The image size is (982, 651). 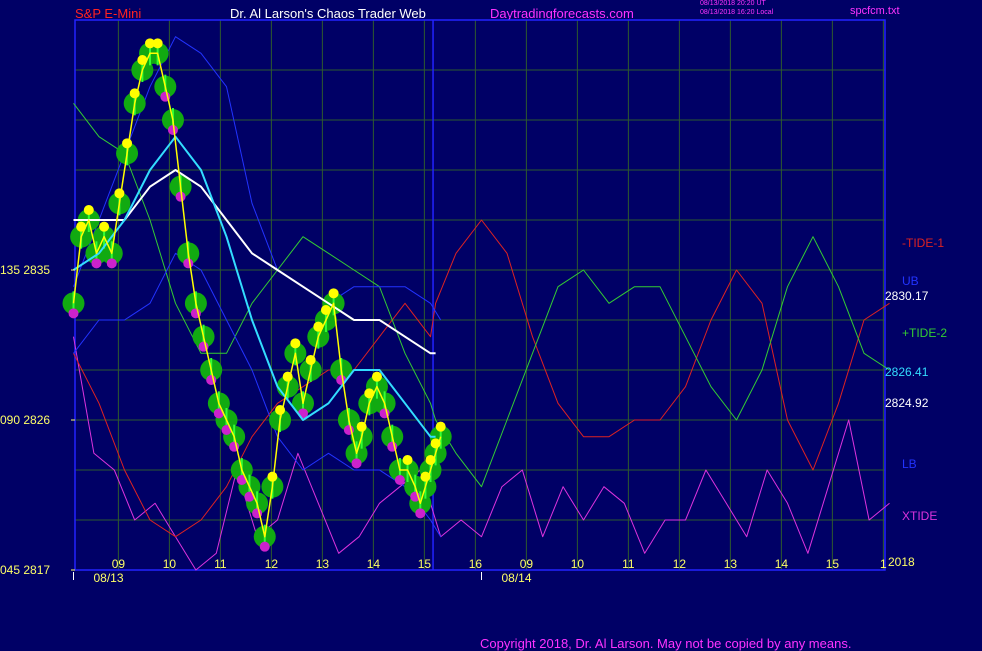 What do you see at coordinates (25, 270) in the screenshot?
I see `y-tick-label: 135 2835` at bounding box center [25, 270].